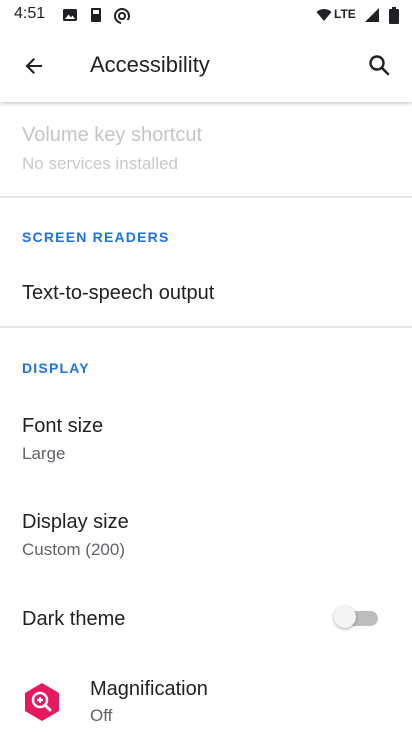 This screenshot has height=732, width=412. I want to click on media-notification-icon, so click(96, 15).